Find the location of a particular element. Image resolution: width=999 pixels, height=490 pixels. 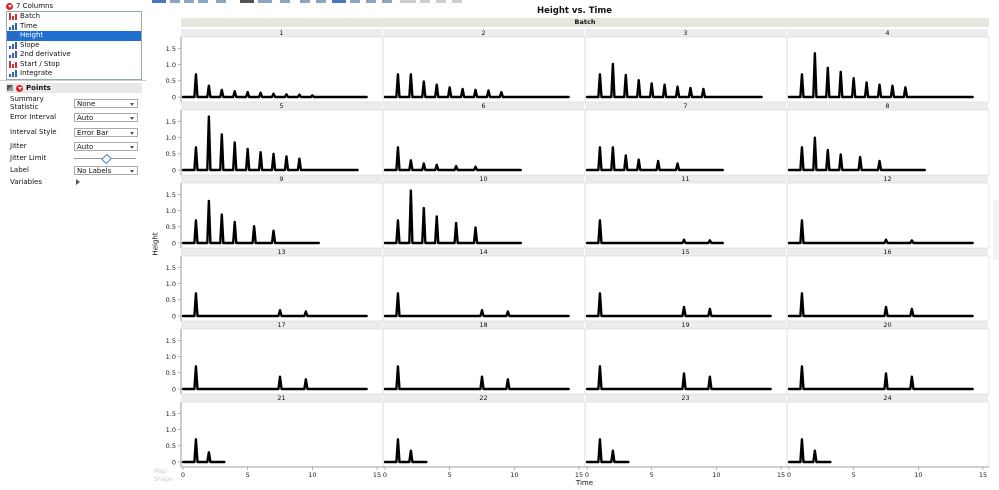

slider-thumb is located at coordinates (106, 158).